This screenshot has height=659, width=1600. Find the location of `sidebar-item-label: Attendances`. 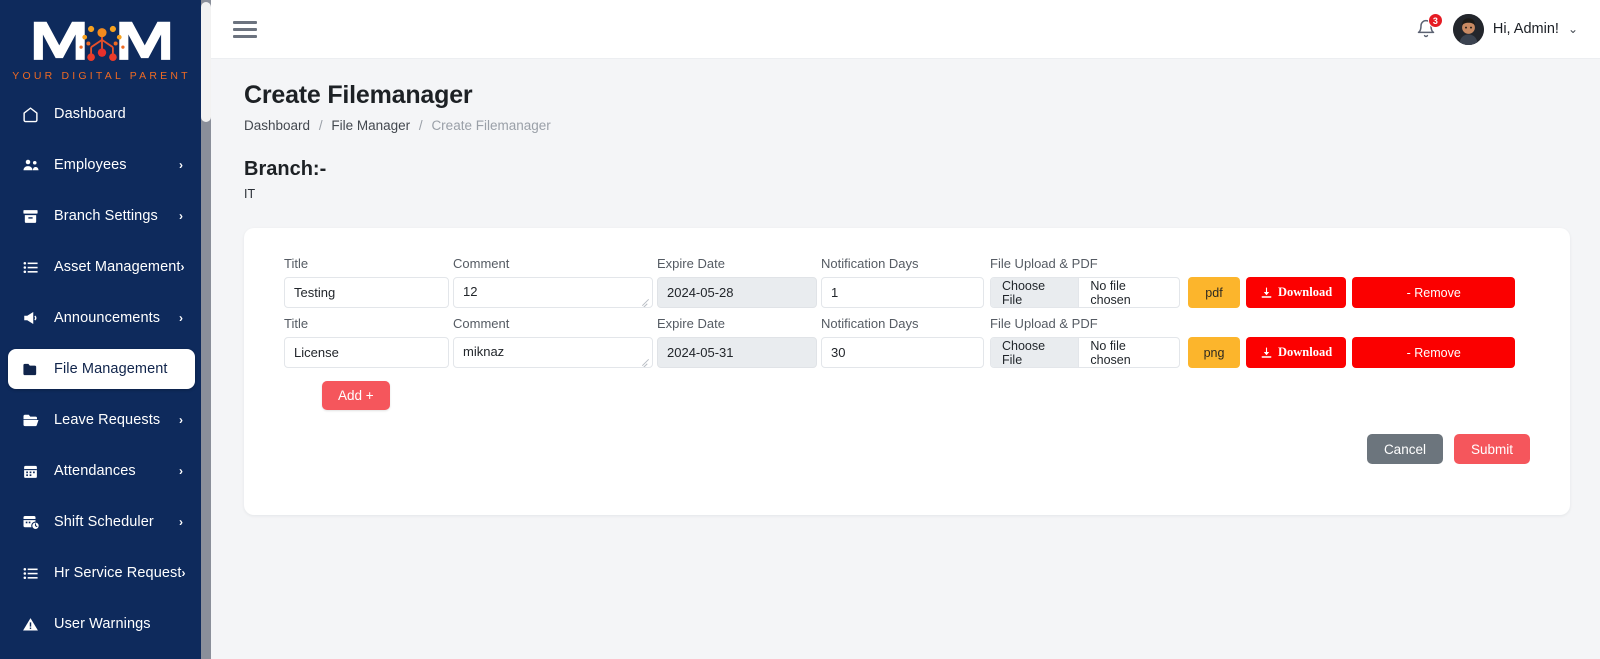

sidebar-item-label: Attendances is located at coordinates (95, 471).